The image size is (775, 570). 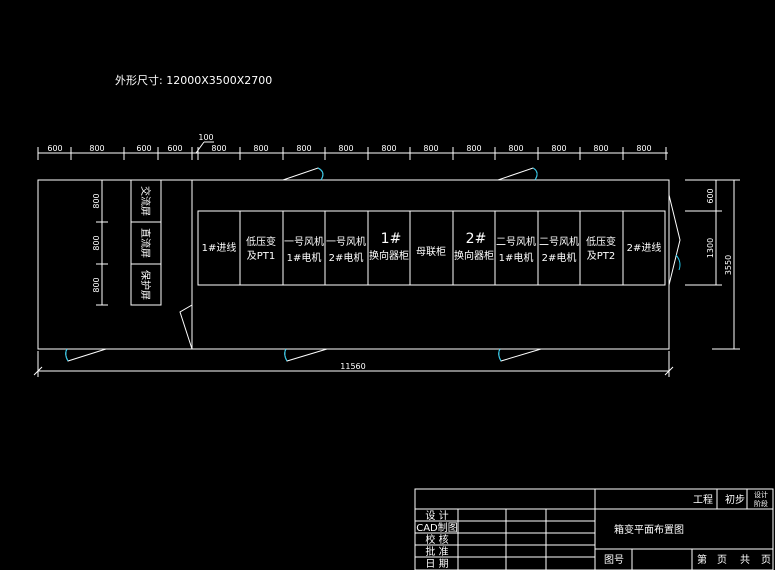 I want to click on screen-label-protection: 保护屏, so click(x=145, y=285).